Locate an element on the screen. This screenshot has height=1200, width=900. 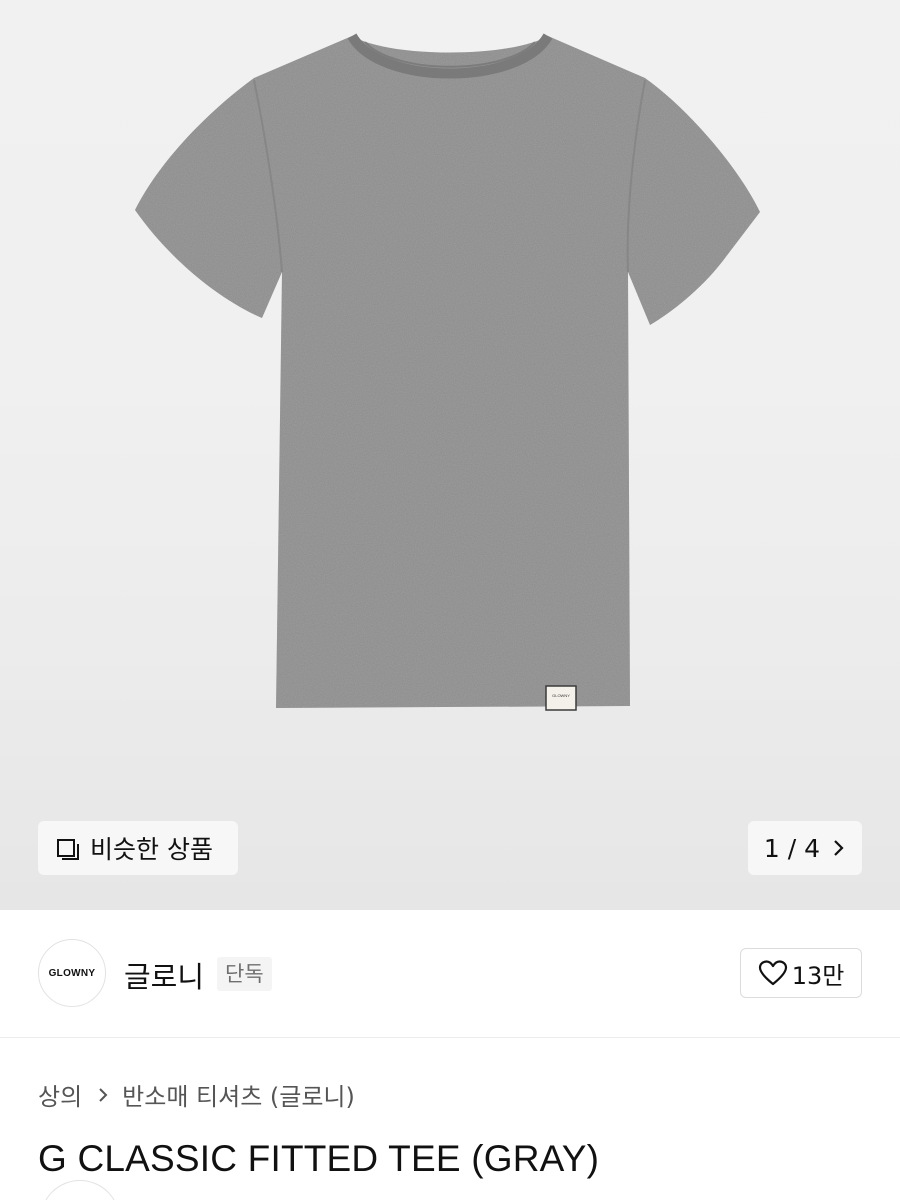
like-button: 13만 is located at coordinates (801, 973).